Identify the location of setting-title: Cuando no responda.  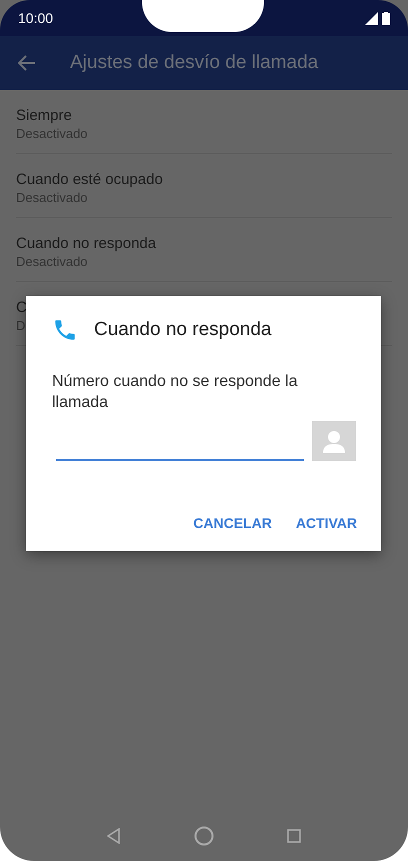
(86, 243).